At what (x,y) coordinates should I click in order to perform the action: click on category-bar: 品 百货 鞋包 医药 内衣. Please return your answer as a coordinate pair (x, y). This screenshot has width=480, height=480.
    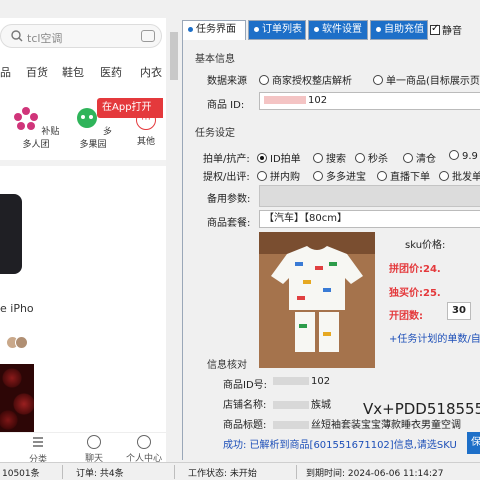
    Looking at the image, I should click on (83, 71).